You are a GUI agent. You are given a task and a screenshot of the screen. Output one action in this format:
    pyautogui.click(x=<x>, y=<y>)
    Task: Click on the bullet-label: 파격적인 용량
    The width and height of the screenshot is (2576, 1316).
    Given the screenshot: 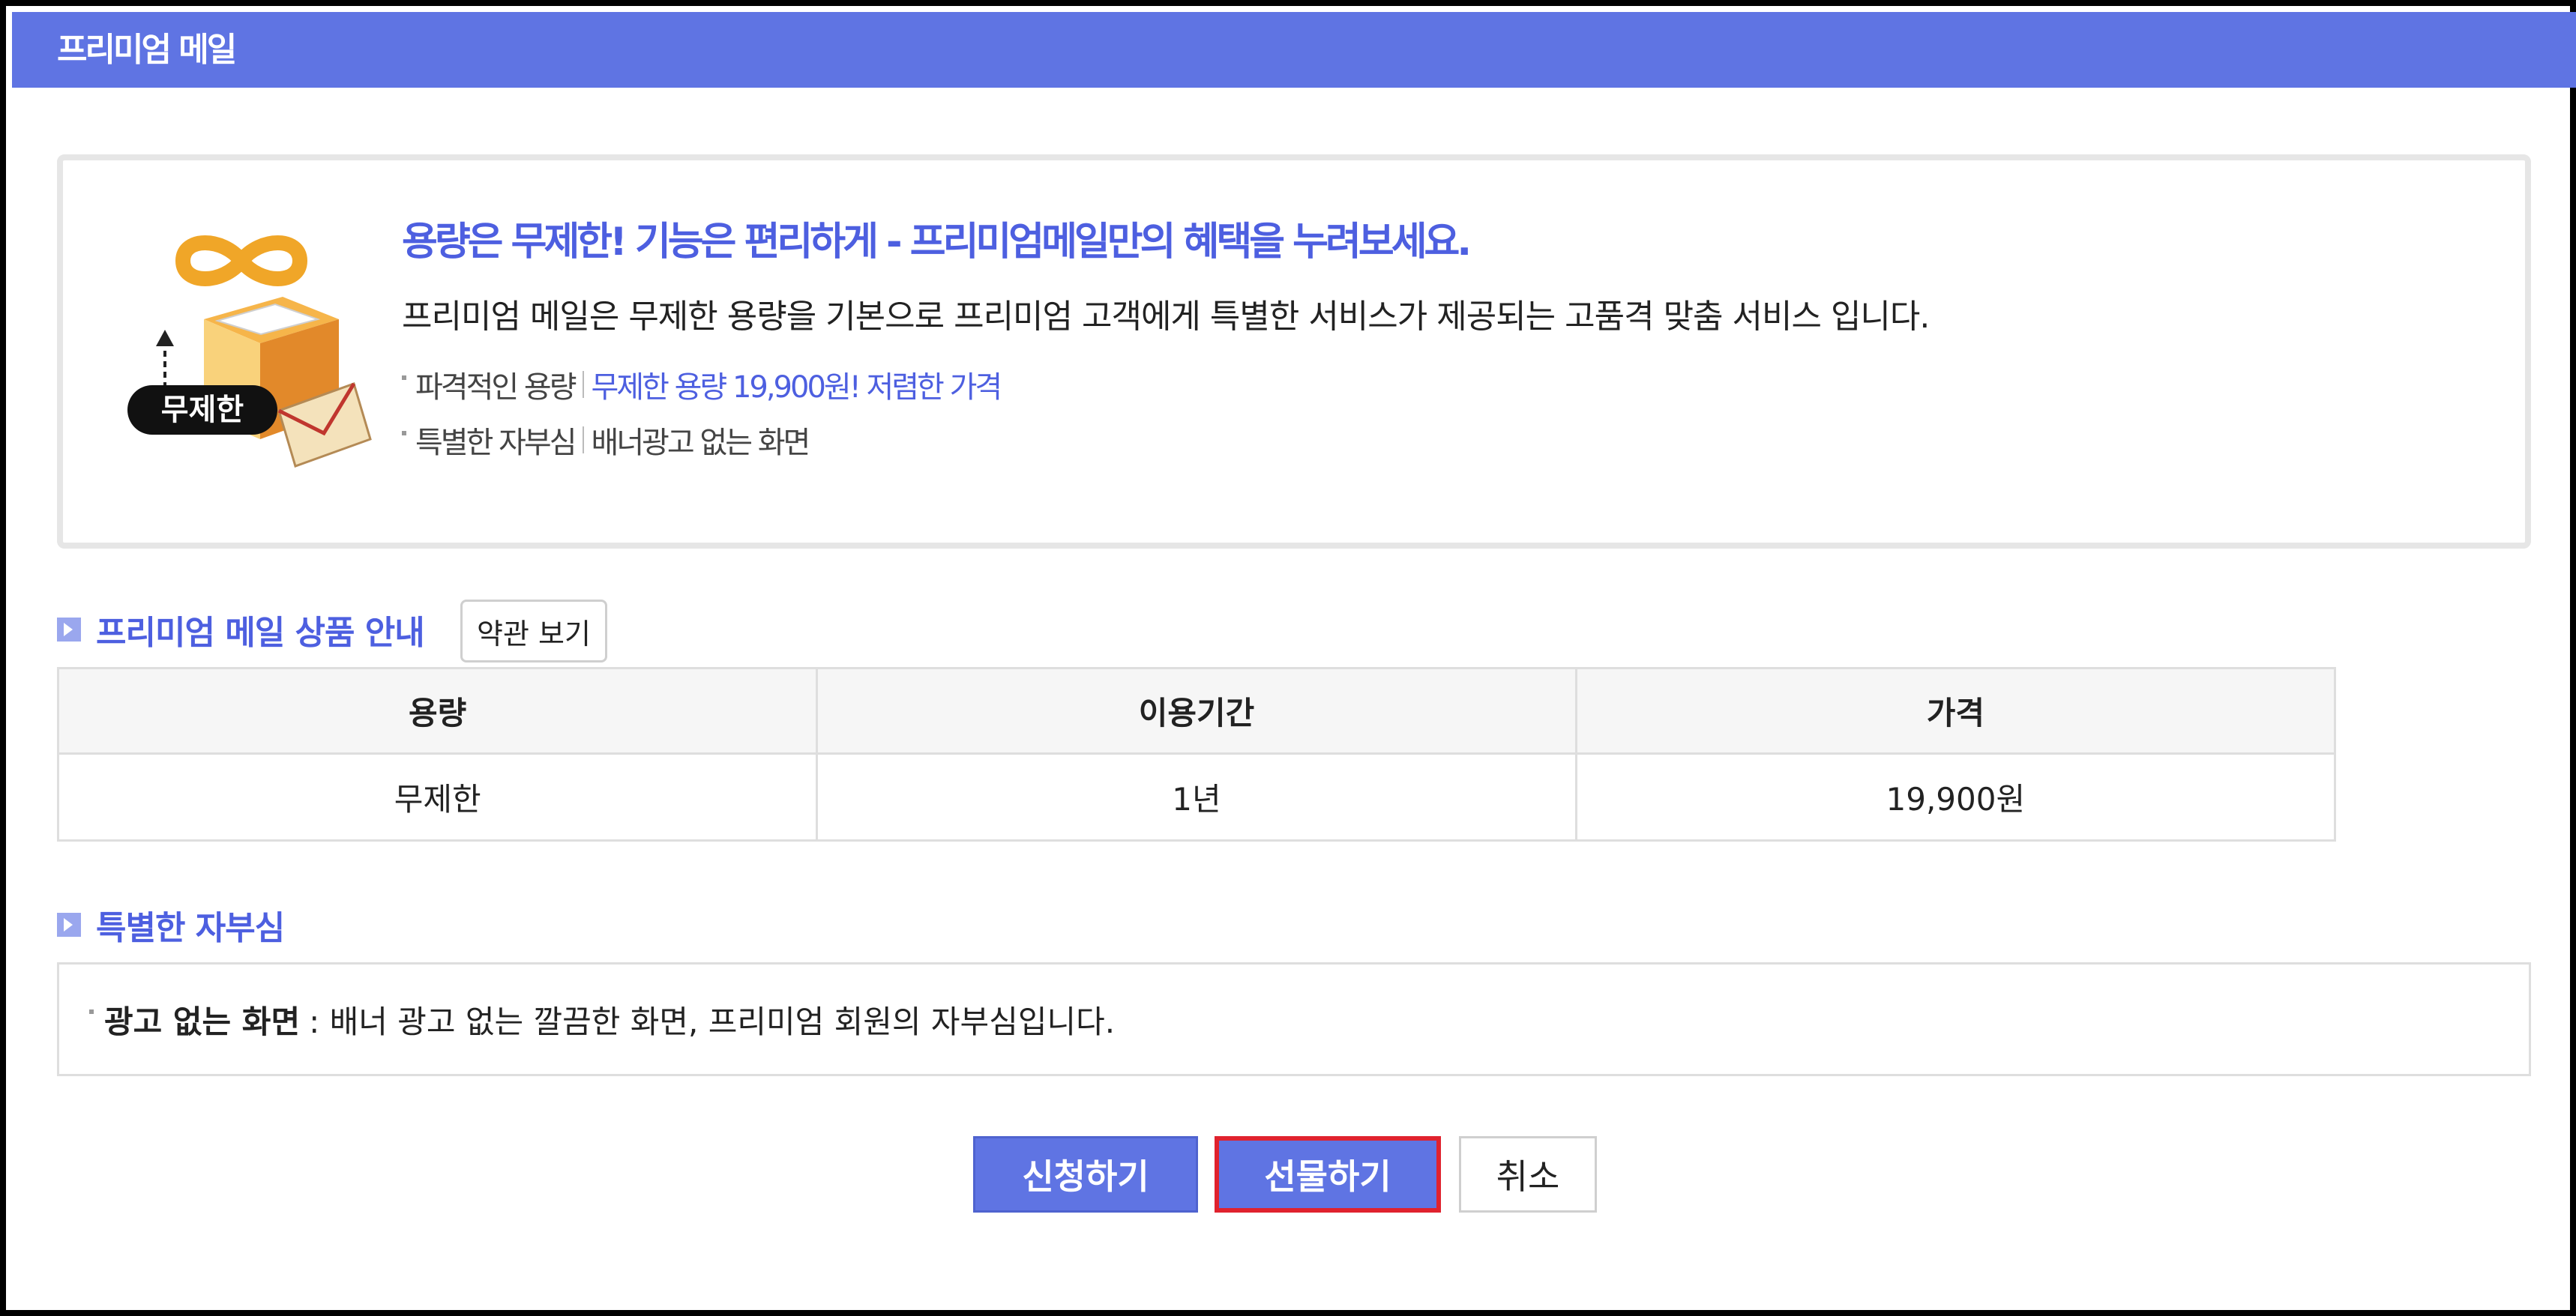 What is the action you would take?
    pyautogui.click(x=496, y=387)
    